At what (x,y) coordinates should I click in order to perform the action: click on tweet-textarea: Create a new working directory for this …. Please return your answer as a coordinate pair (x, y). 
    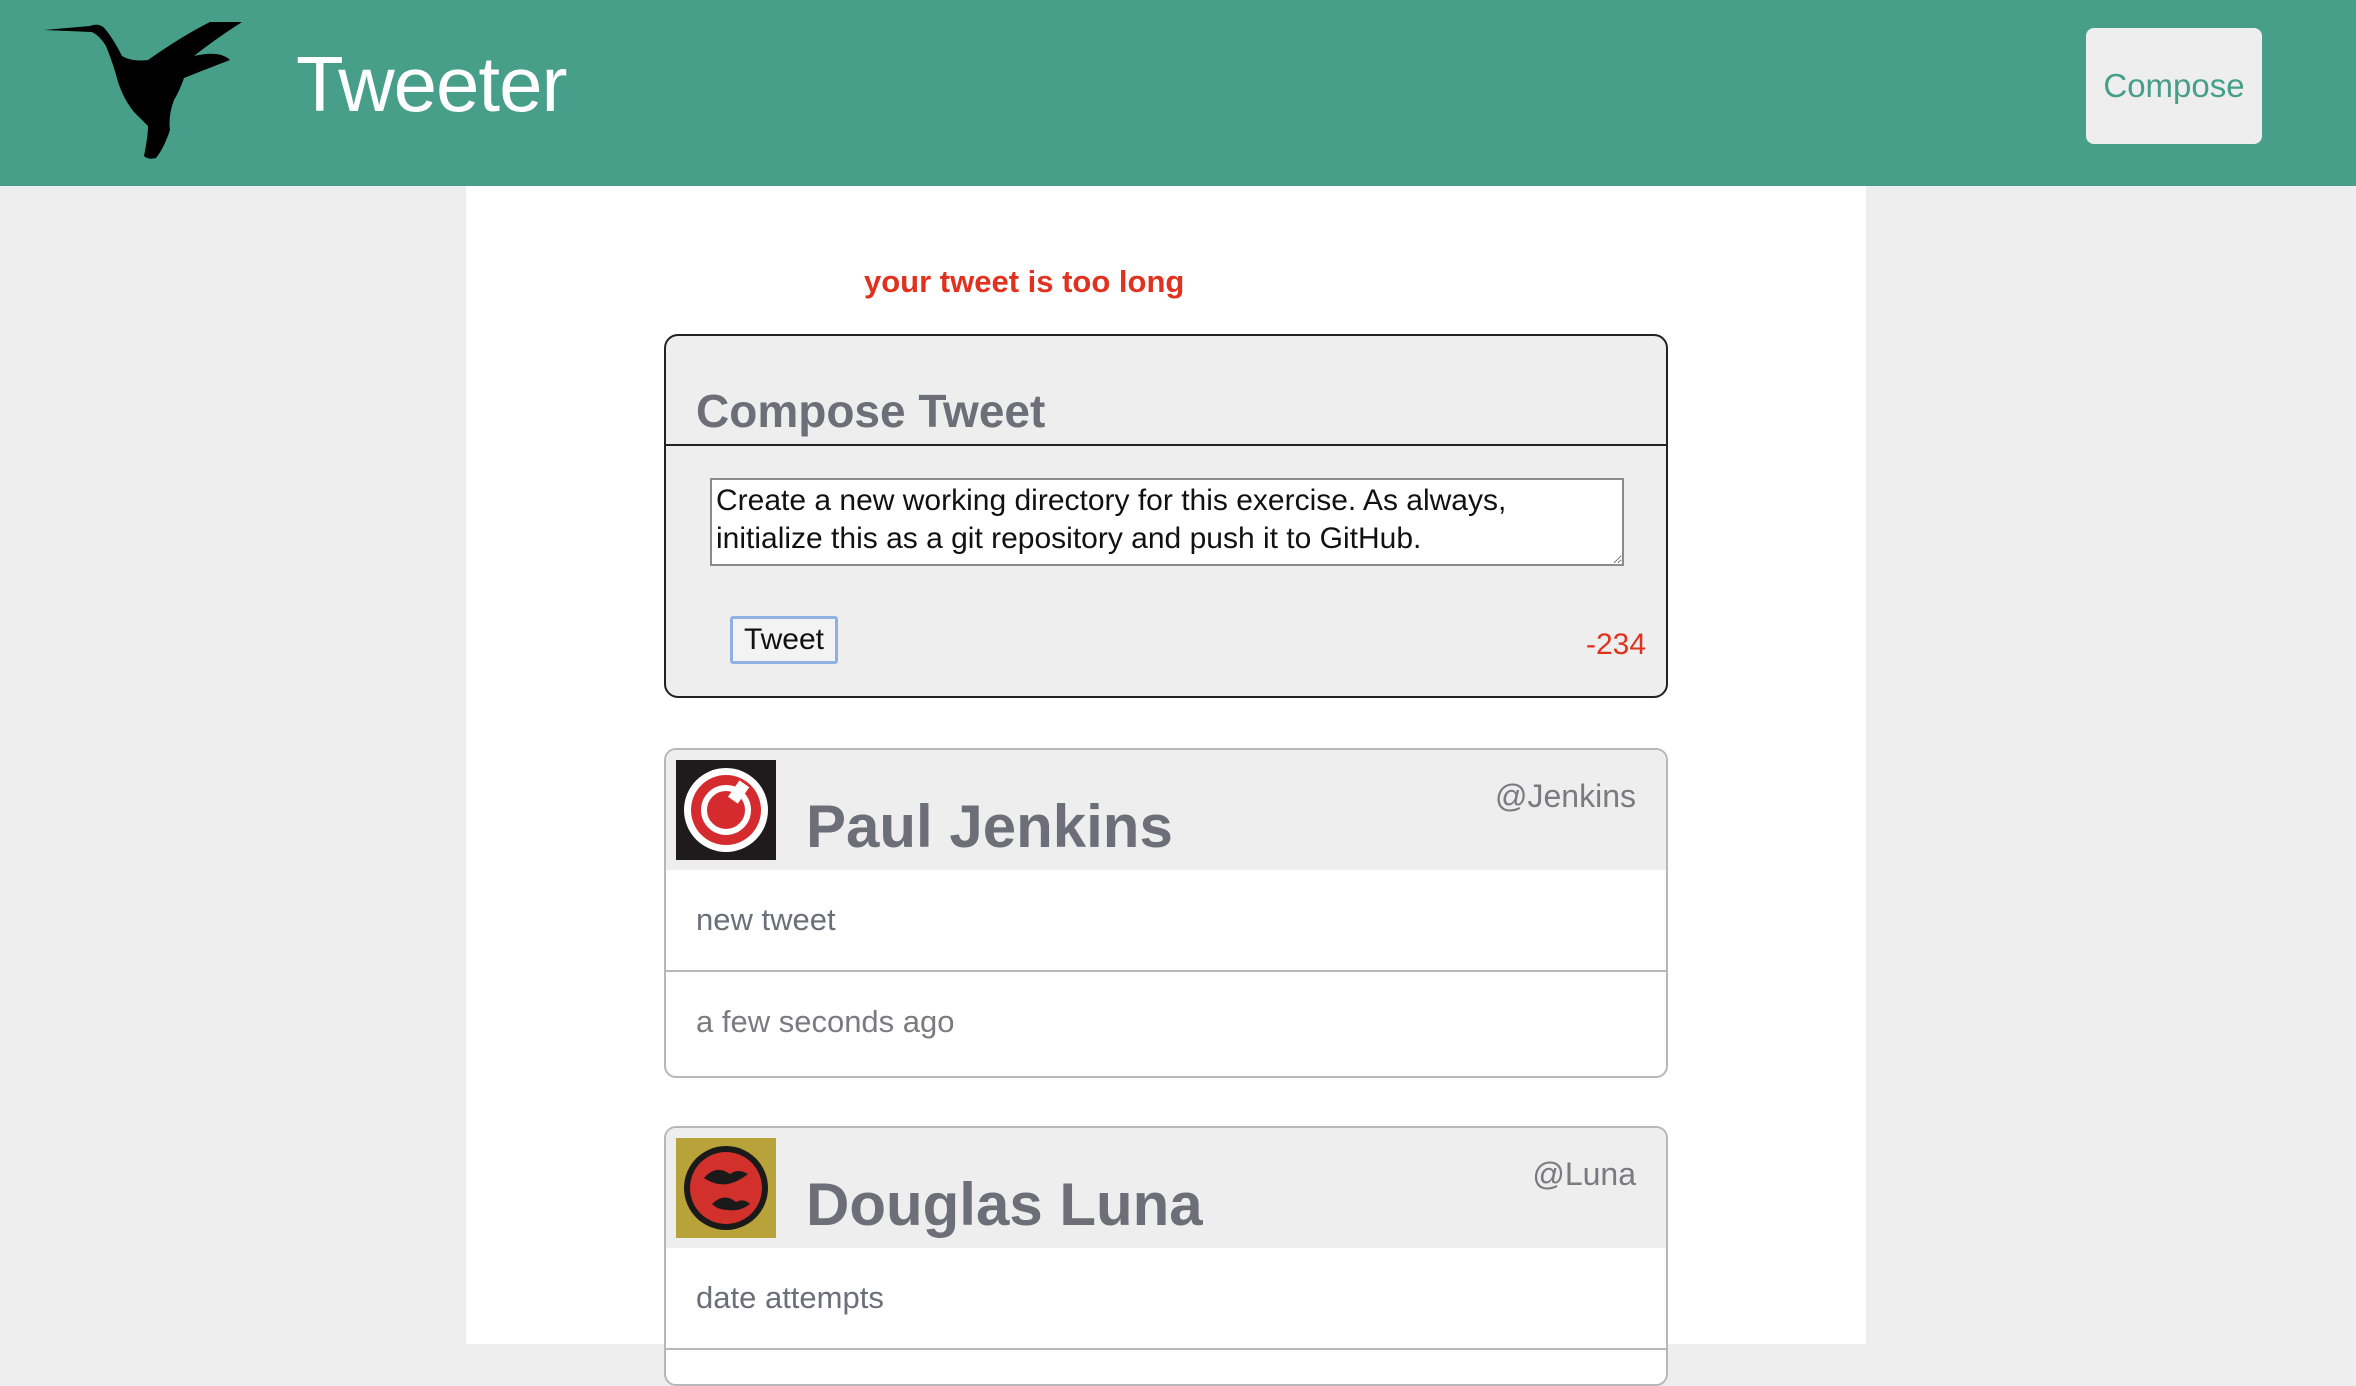
    Looking at the image, I should click on (1167, 522).